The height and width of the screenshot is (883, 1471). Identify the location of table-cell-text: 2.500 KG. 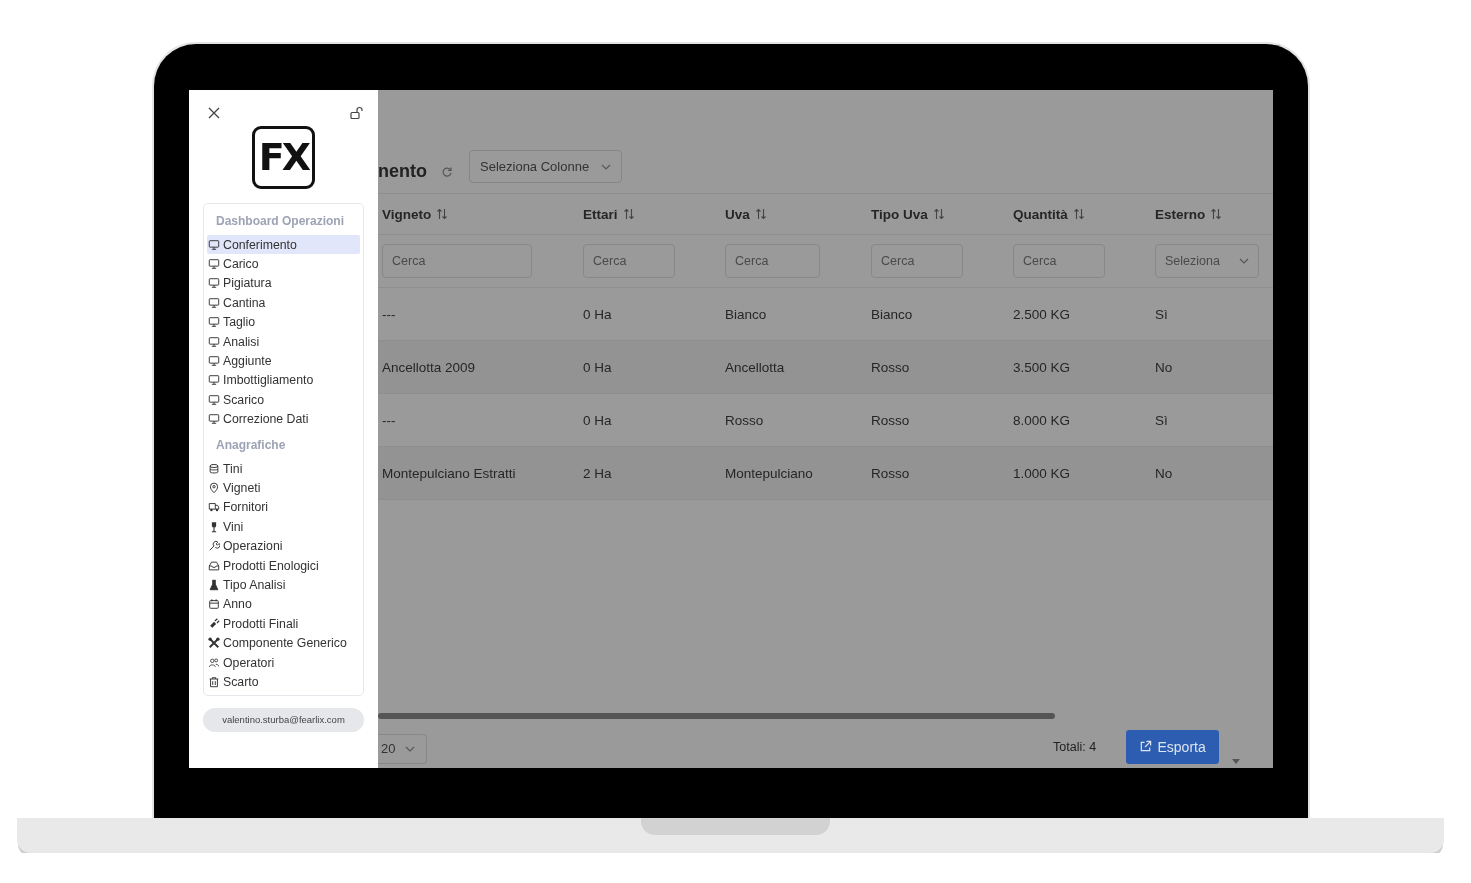
(1042, 314).